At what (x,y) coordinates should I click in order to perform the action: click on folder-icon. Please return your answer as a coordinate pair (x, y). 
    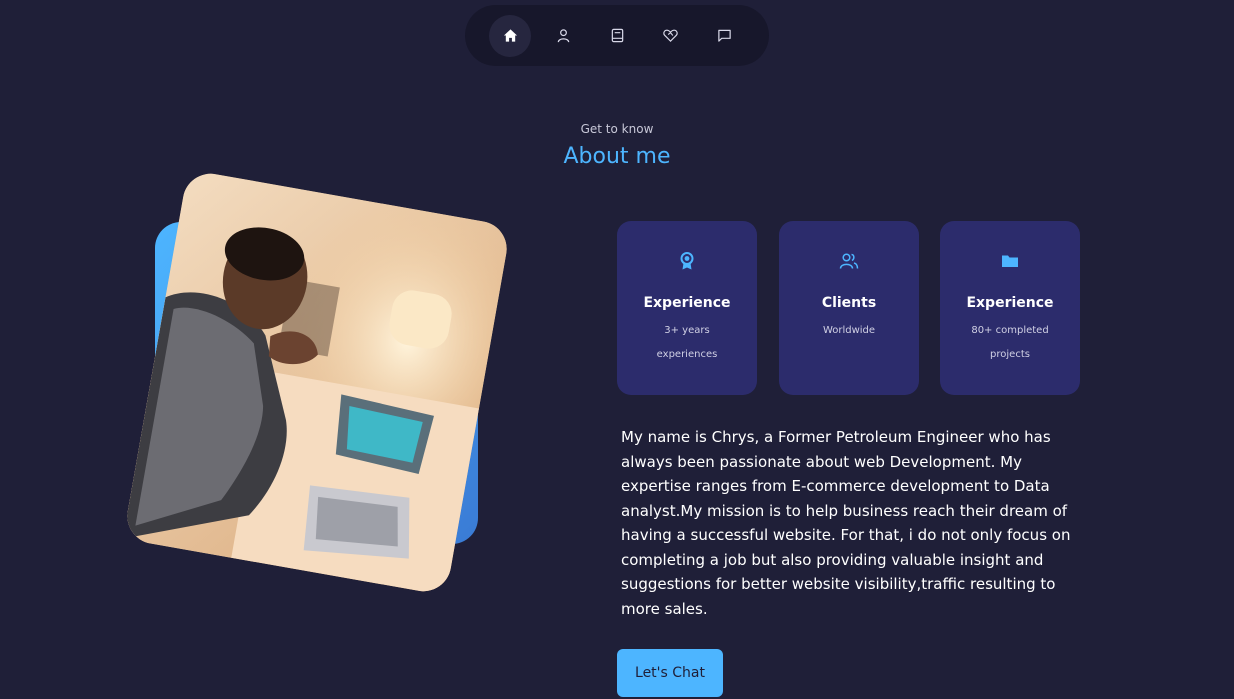
    Looking at the image, I should click on (1010, 263).